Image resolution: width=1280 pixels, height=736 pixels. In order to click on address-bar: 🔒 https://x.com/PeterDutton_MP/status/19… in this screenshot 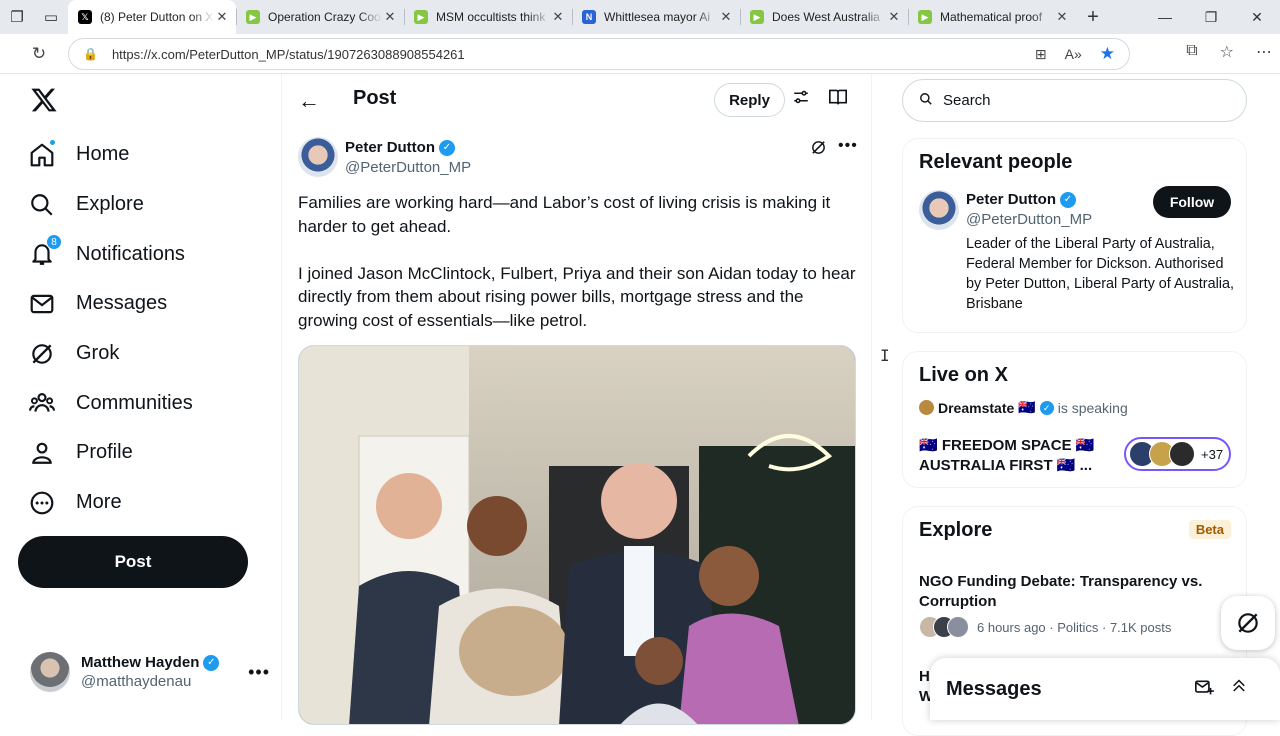, I will do `click(599, 54)`.